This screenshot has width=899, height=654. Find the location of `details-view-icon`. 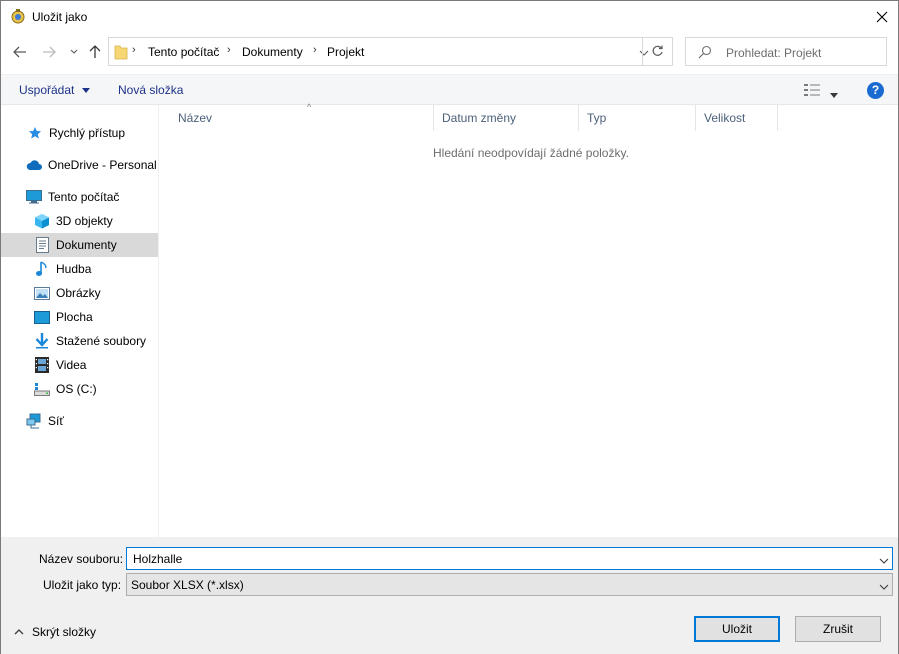

details-view-icon is located at coordinates (812, 90).